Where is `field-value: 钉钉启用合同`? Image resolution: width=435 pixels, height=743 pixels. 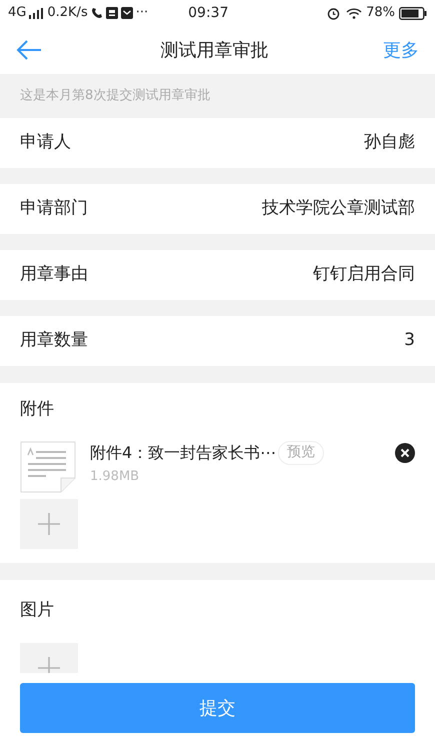
field-value: 钉钉启用合同 is located at coordinates (364, 274).